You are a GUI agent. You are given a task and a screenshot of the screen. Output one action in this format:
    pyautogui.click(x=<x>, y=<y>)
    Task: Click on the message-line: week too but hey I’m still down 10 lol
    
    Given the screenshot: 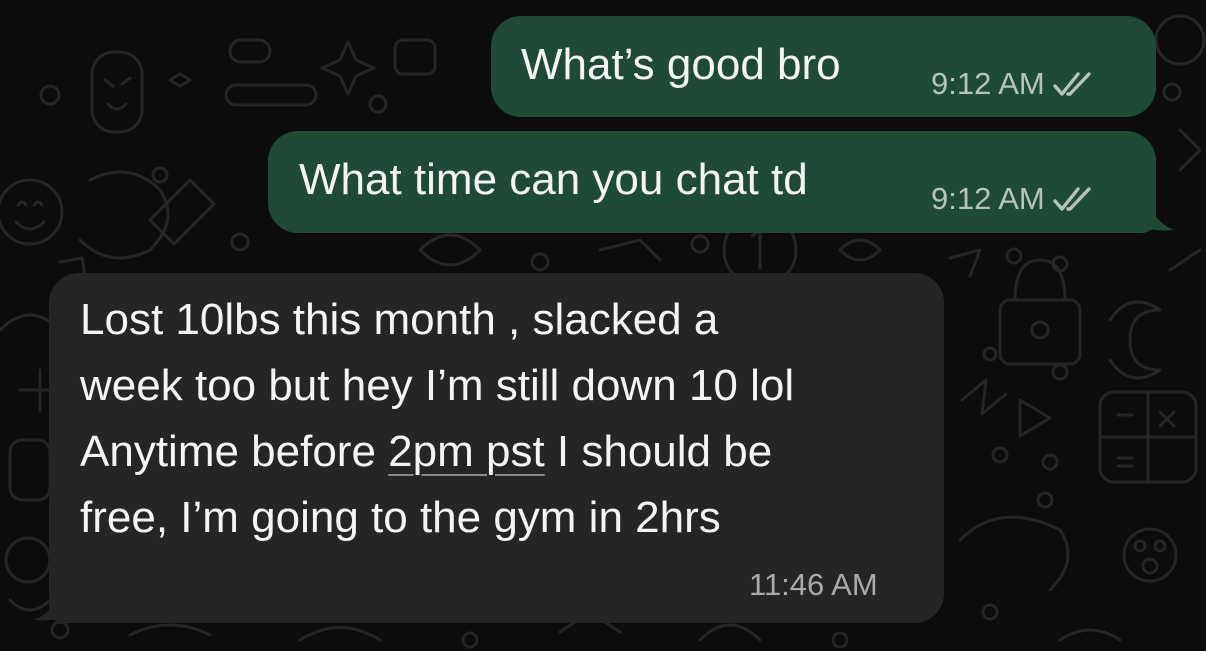 What is the action you would take?
    pyautogui.click(x=437, y=385)
    